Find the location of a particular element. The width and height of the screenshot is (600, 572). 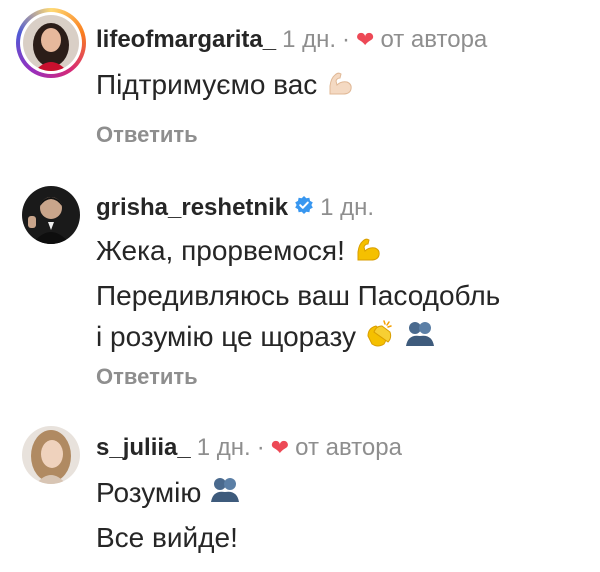

username: s_juliia_ is located at coordinates (143, 448).